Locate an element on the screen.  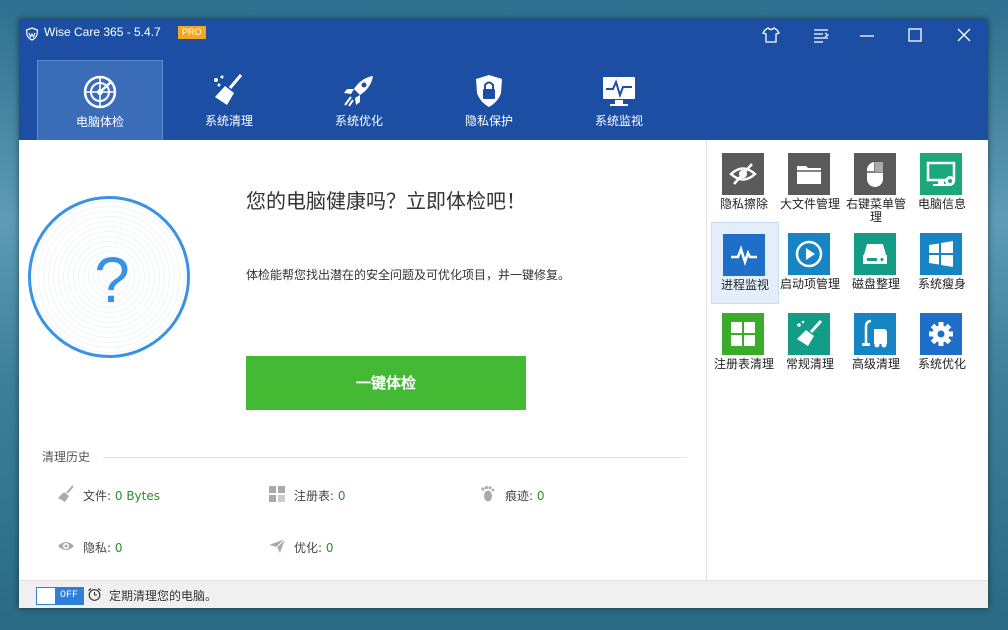
gear-icon is located at coordinates (941, 334).